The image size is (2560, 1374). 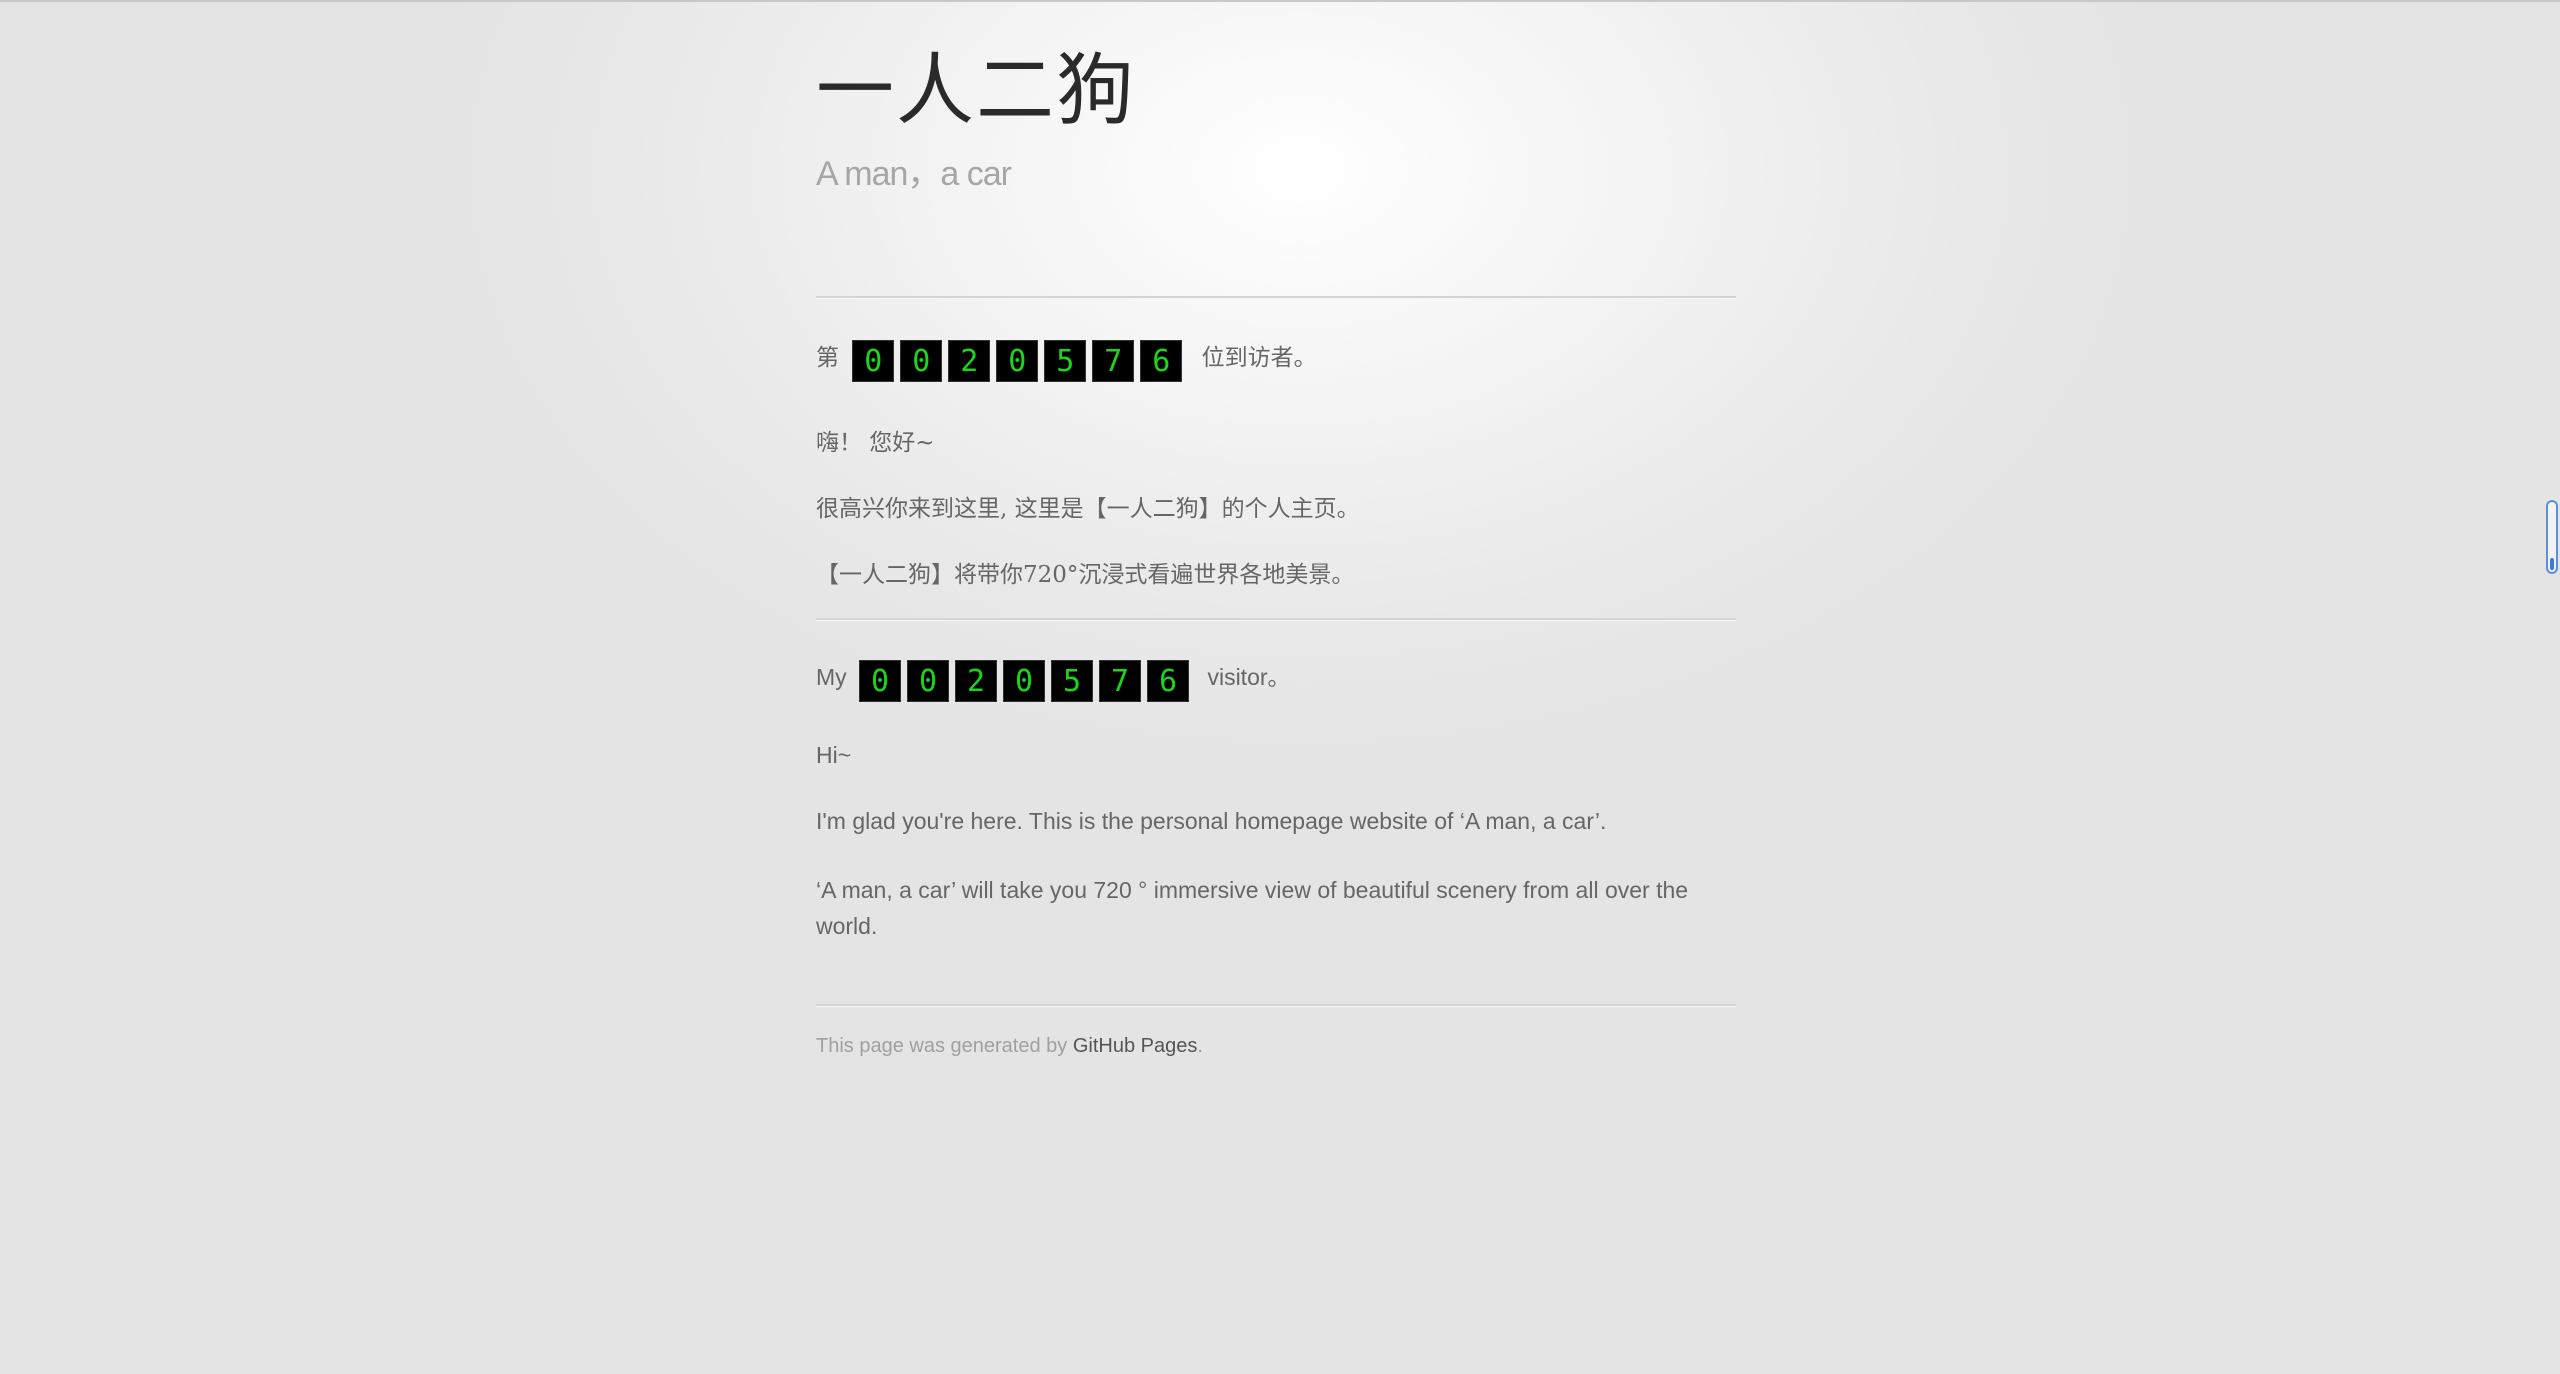 I want to click on header-divider, so click(x=1276, y=297).